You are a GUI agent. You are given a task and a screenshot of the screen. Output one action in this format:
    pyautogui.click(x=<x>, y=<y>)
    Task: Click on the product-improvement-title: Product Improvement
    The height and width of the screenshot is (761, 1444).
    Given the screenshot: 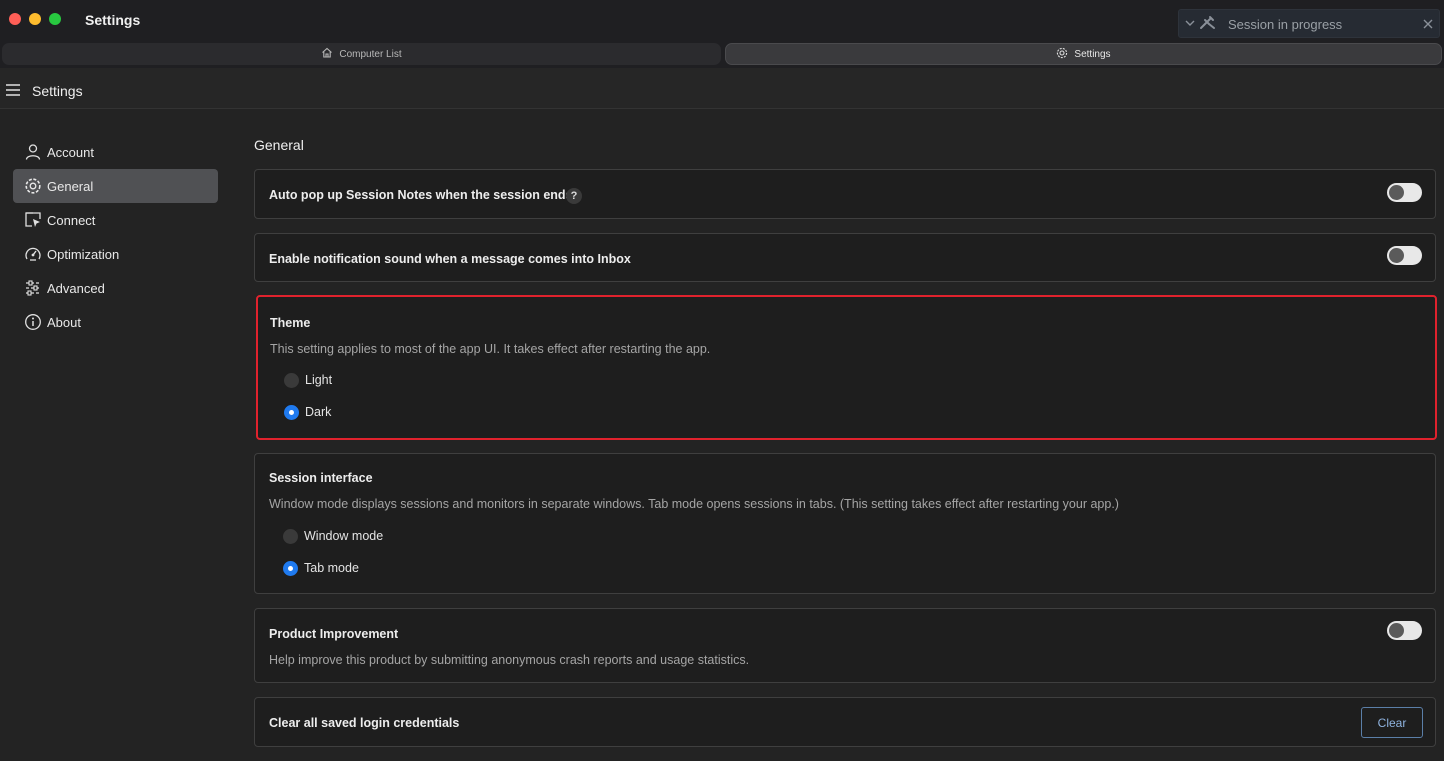 What is the action you would take?
    pyautogui.click(x=334, y=634)
    